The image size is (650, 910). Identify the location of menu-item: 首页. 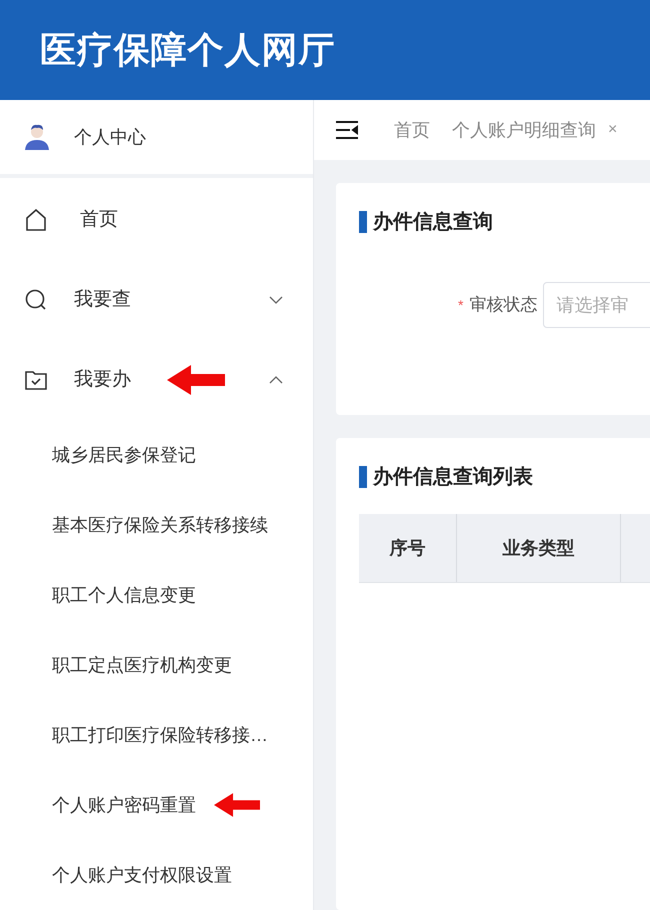
(156, 220).